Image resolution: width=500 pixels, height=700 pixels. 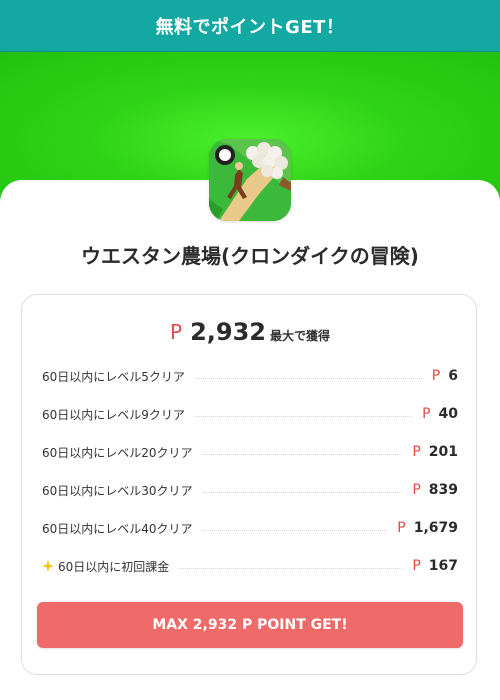 I want to click on reward-points: 839, so click(x=443, y=490).